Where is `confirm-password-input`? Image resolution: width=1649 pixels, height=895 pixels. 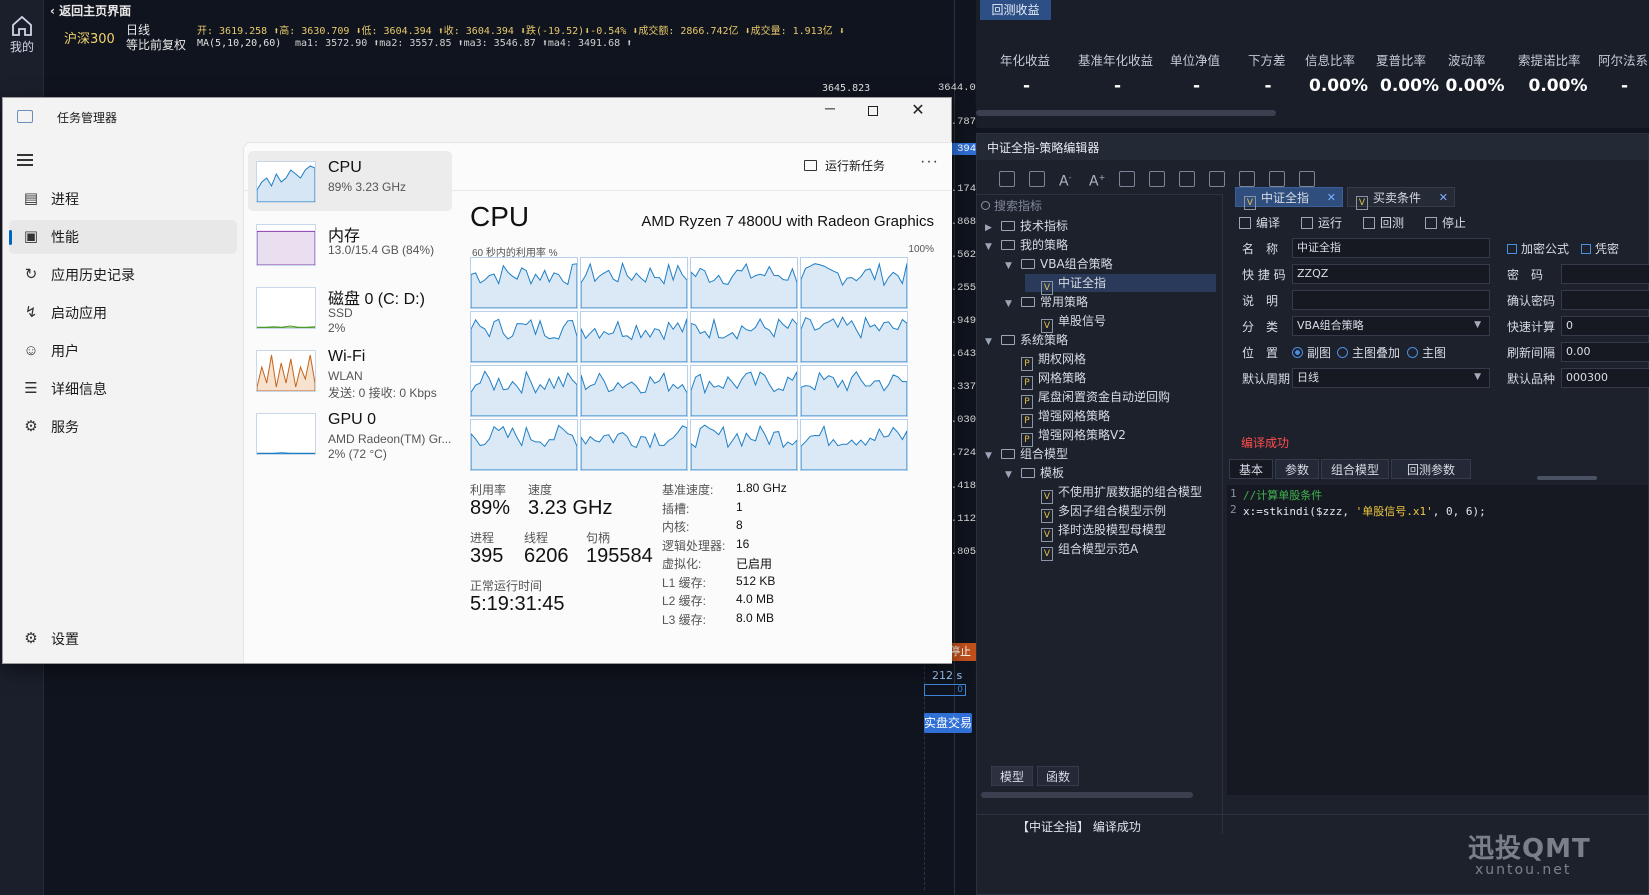
confirm-password-input is located at coordinates (1605, 300).